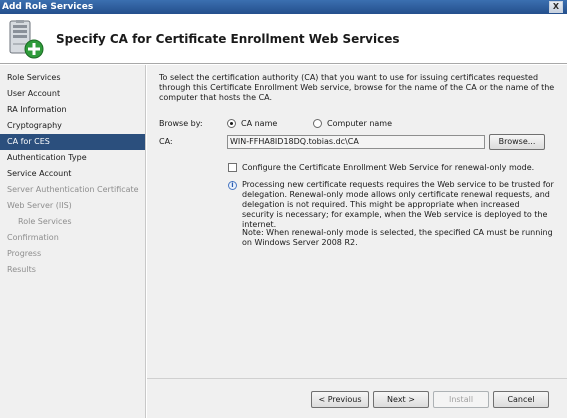 The width and height of the screenshot is (567, 418). I want to click on nav-item-ca-for-ces: CA for CES, so click(72, 142).